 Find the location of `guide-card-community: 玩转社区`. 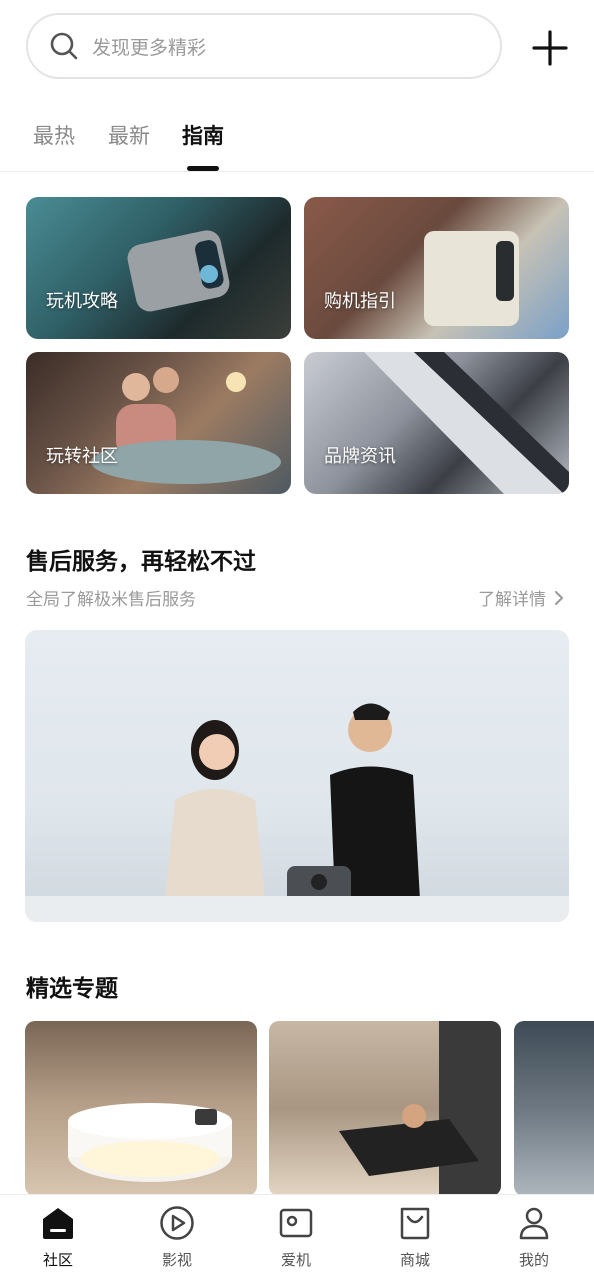

guide-card-community: 玩转社区 is located at coordinates (158, 423).